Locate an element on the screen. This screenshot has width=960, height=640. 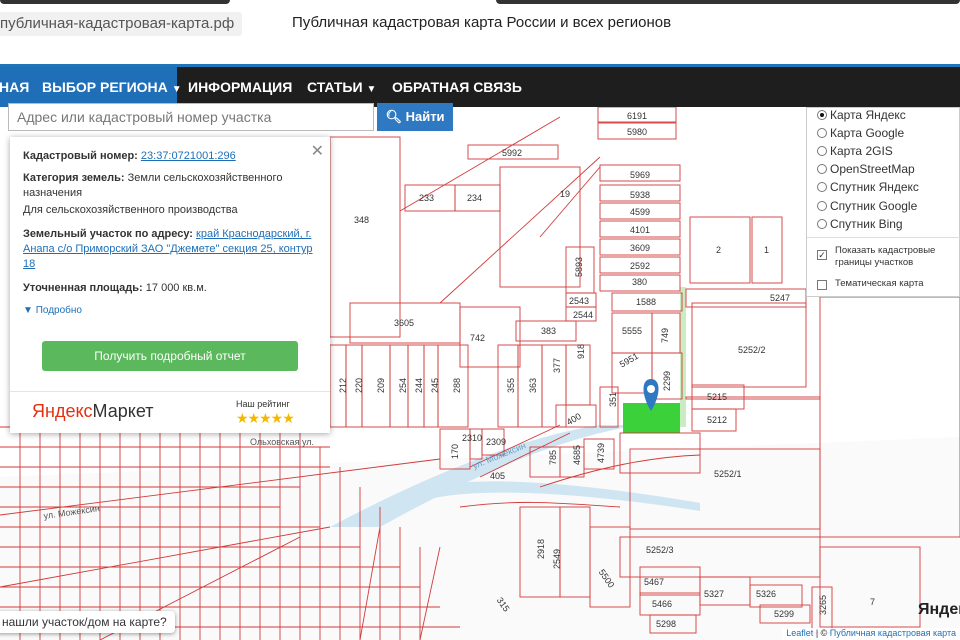
details-label: Подробно is located at coordinates (58, 310).